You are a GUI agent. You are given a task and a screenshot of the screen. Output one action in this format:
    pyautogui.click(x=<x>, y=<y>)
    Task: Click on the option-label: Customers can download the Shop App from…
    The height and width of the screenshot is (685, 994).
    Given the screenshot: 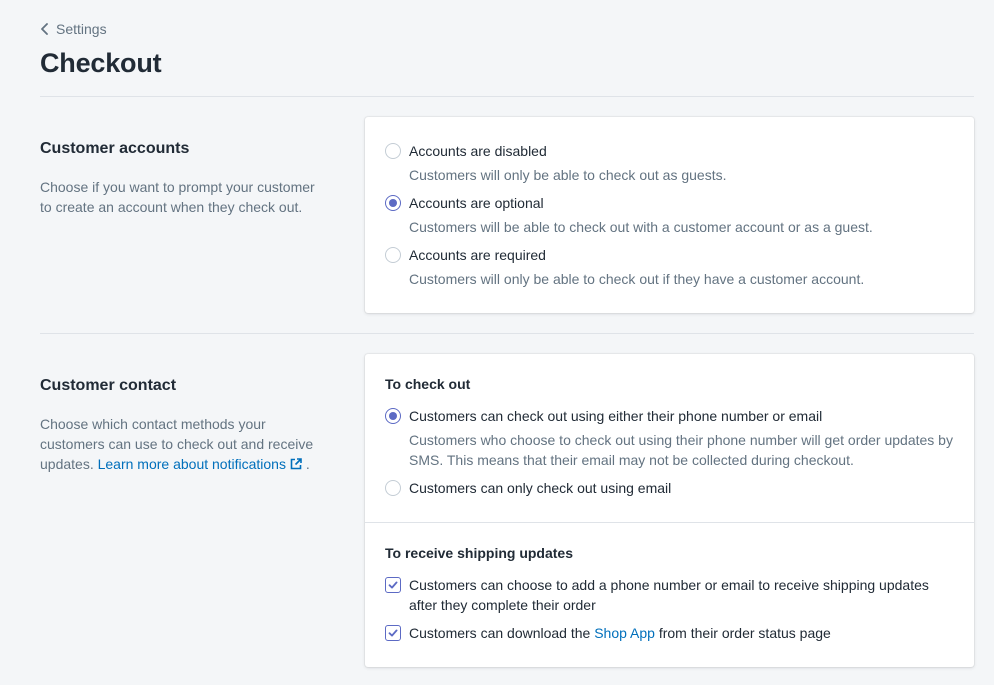 What is the action you would take?
    pyautogui.click(x=620, y=633)
    